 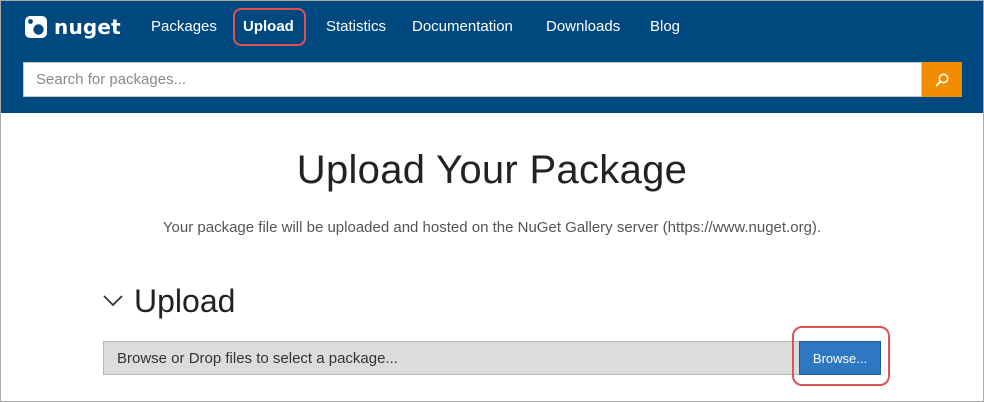 I want to click on nav-downloads: Downloads, so click(x=583, y=27).